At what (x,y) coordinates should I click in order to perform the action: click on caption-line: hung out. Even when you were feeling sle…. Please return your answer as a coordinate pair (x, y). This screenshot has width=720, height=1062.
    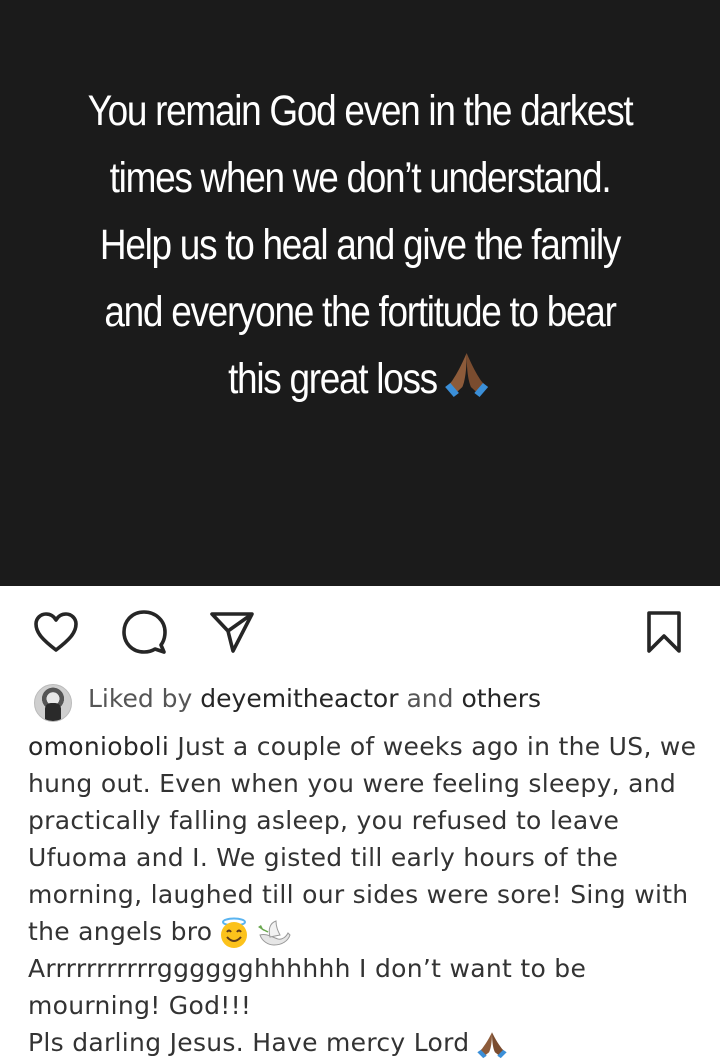
    Looking at the image, I should click on (352, 783).